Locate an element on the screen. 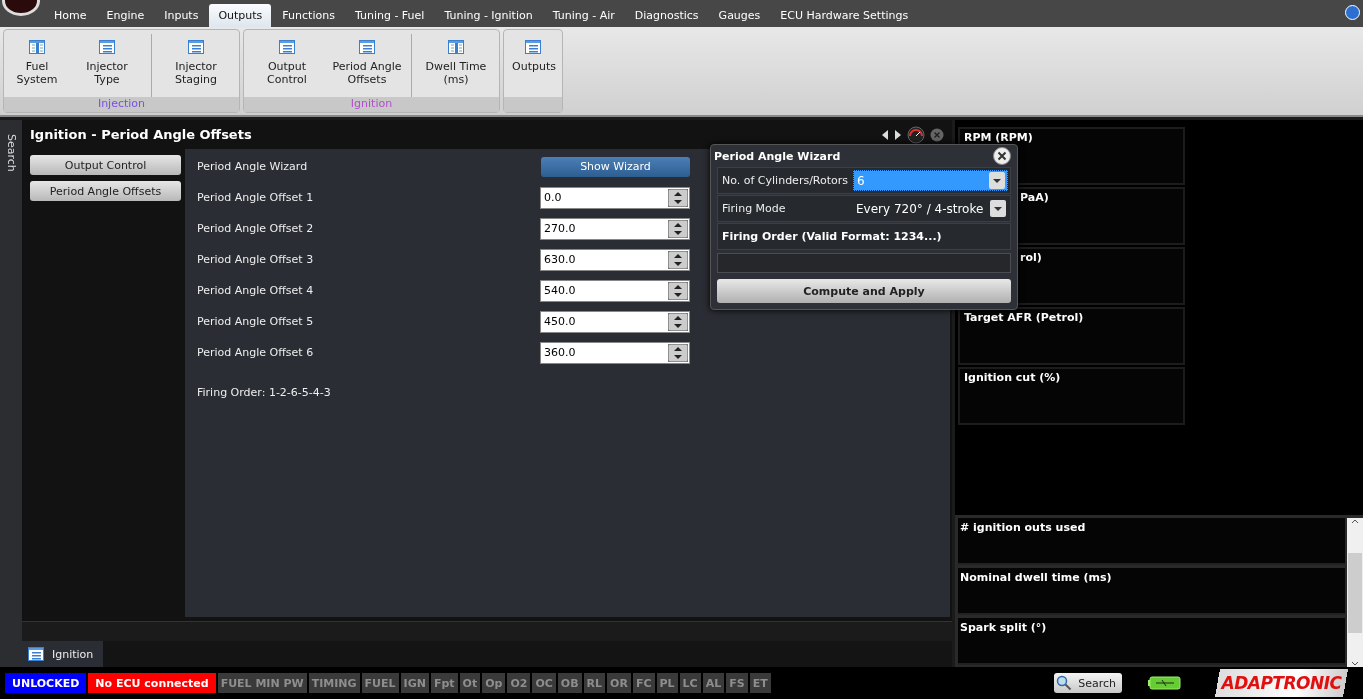  gauge-tile: Nominal dwell time (ms) is located at coordinates (1151, 591).